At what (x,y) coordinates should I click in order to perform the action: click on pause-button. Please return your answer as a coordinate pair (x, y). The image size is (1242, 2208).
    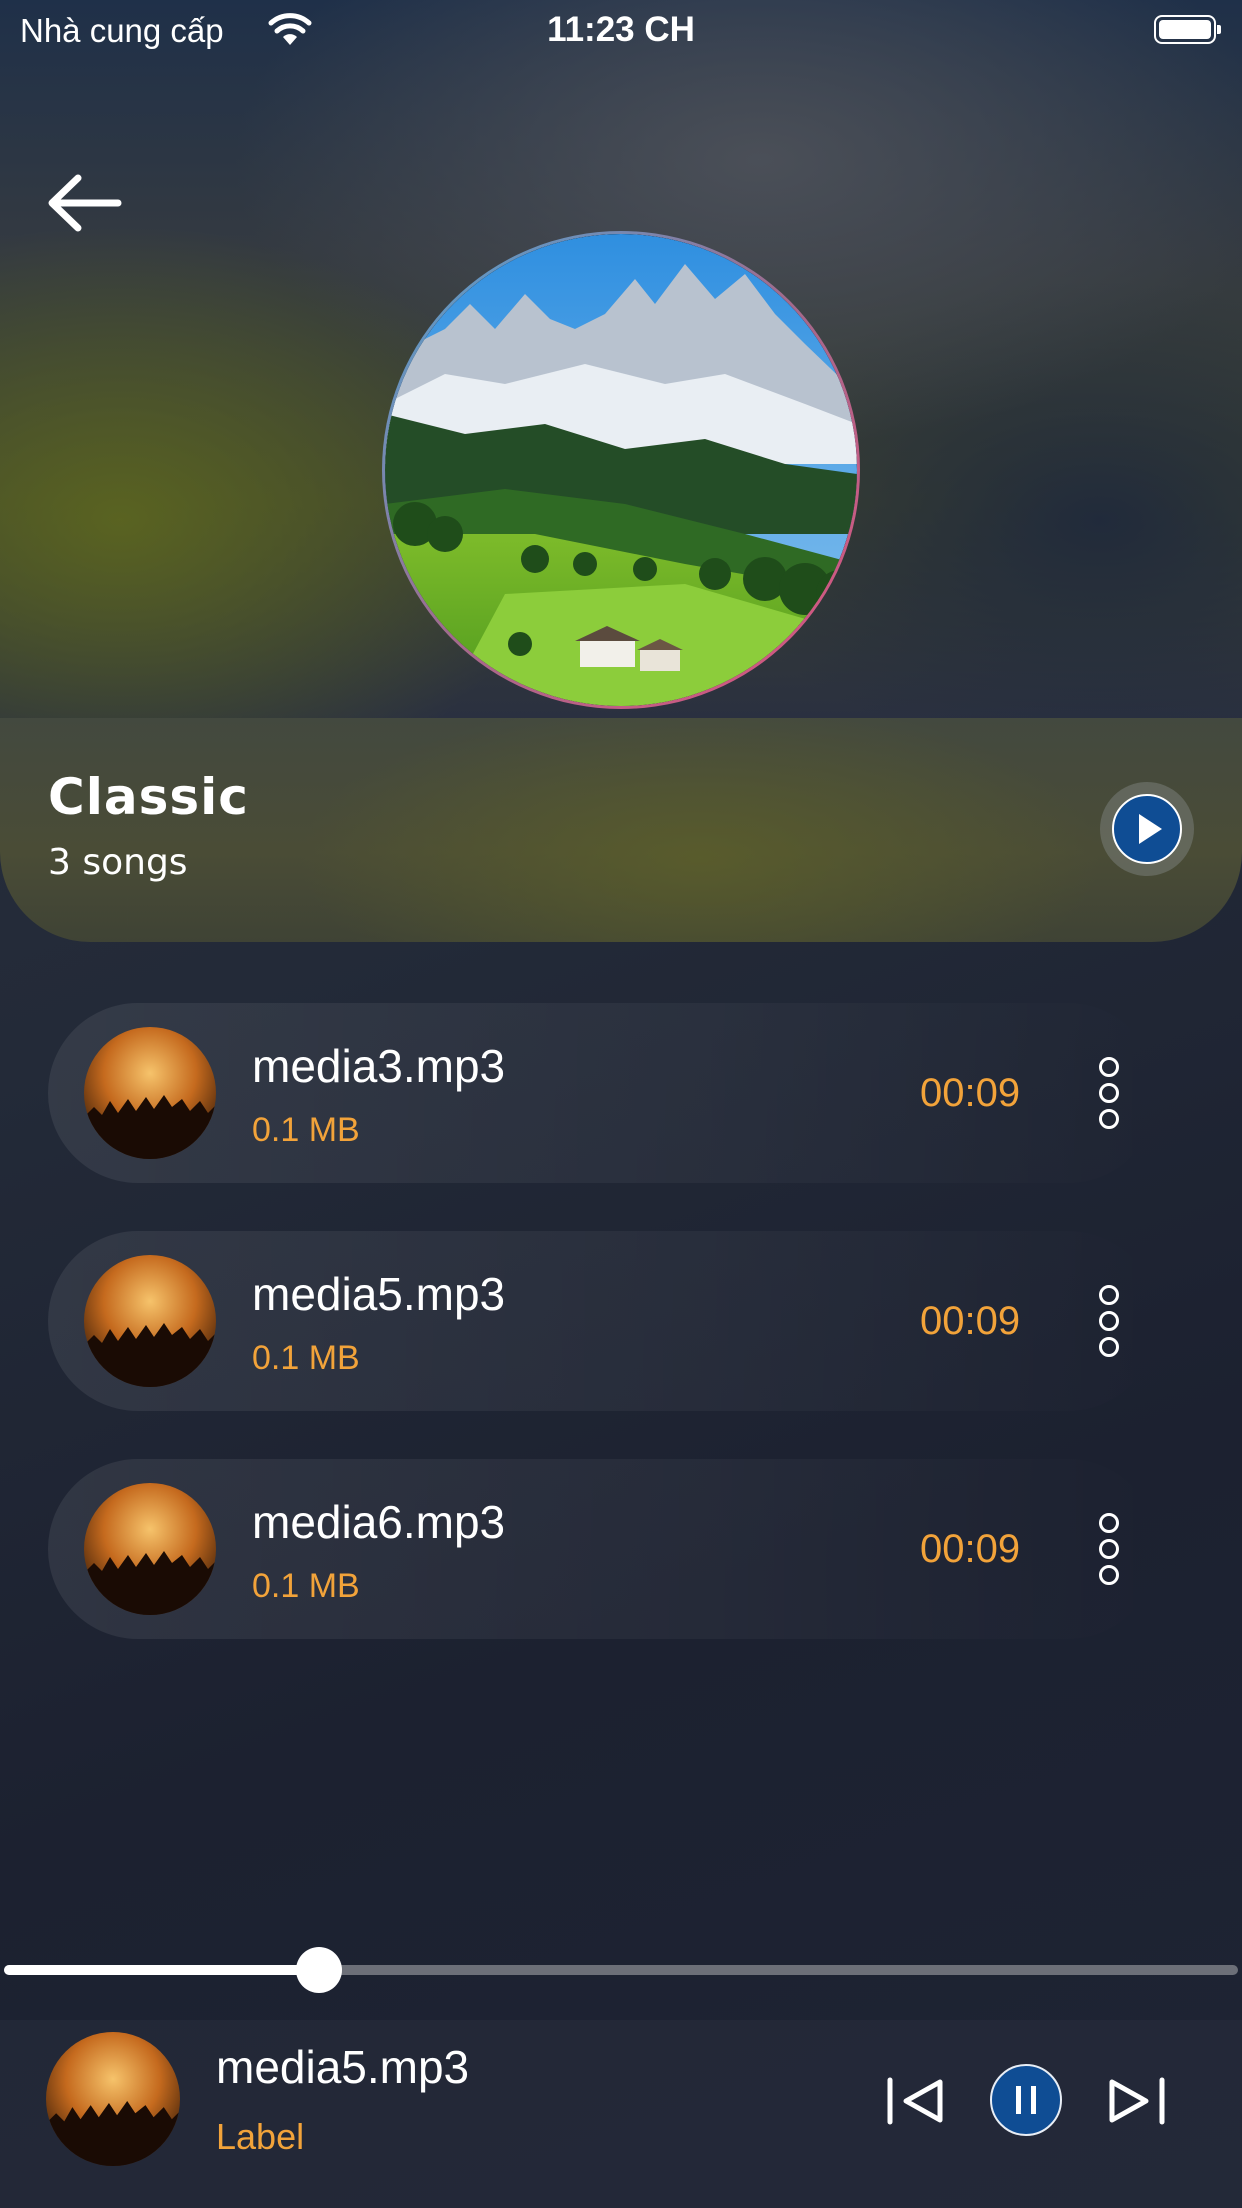
    Looking at the image, I should click on (1026, 2100).